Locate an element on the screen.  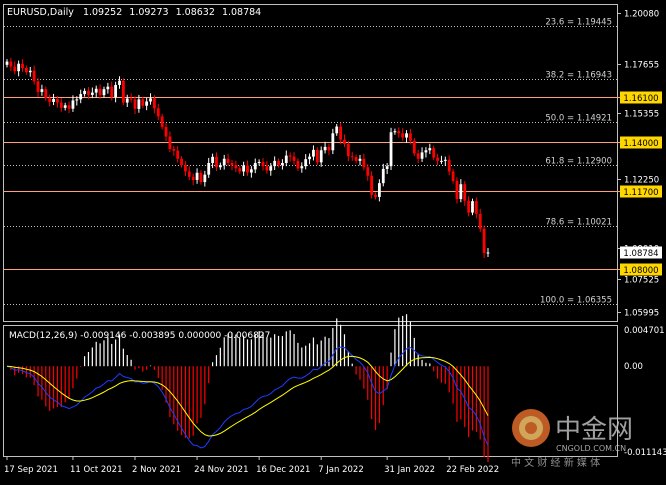
fib-label: 38.2 = 1.16943 is located at coordinates (578, 76).